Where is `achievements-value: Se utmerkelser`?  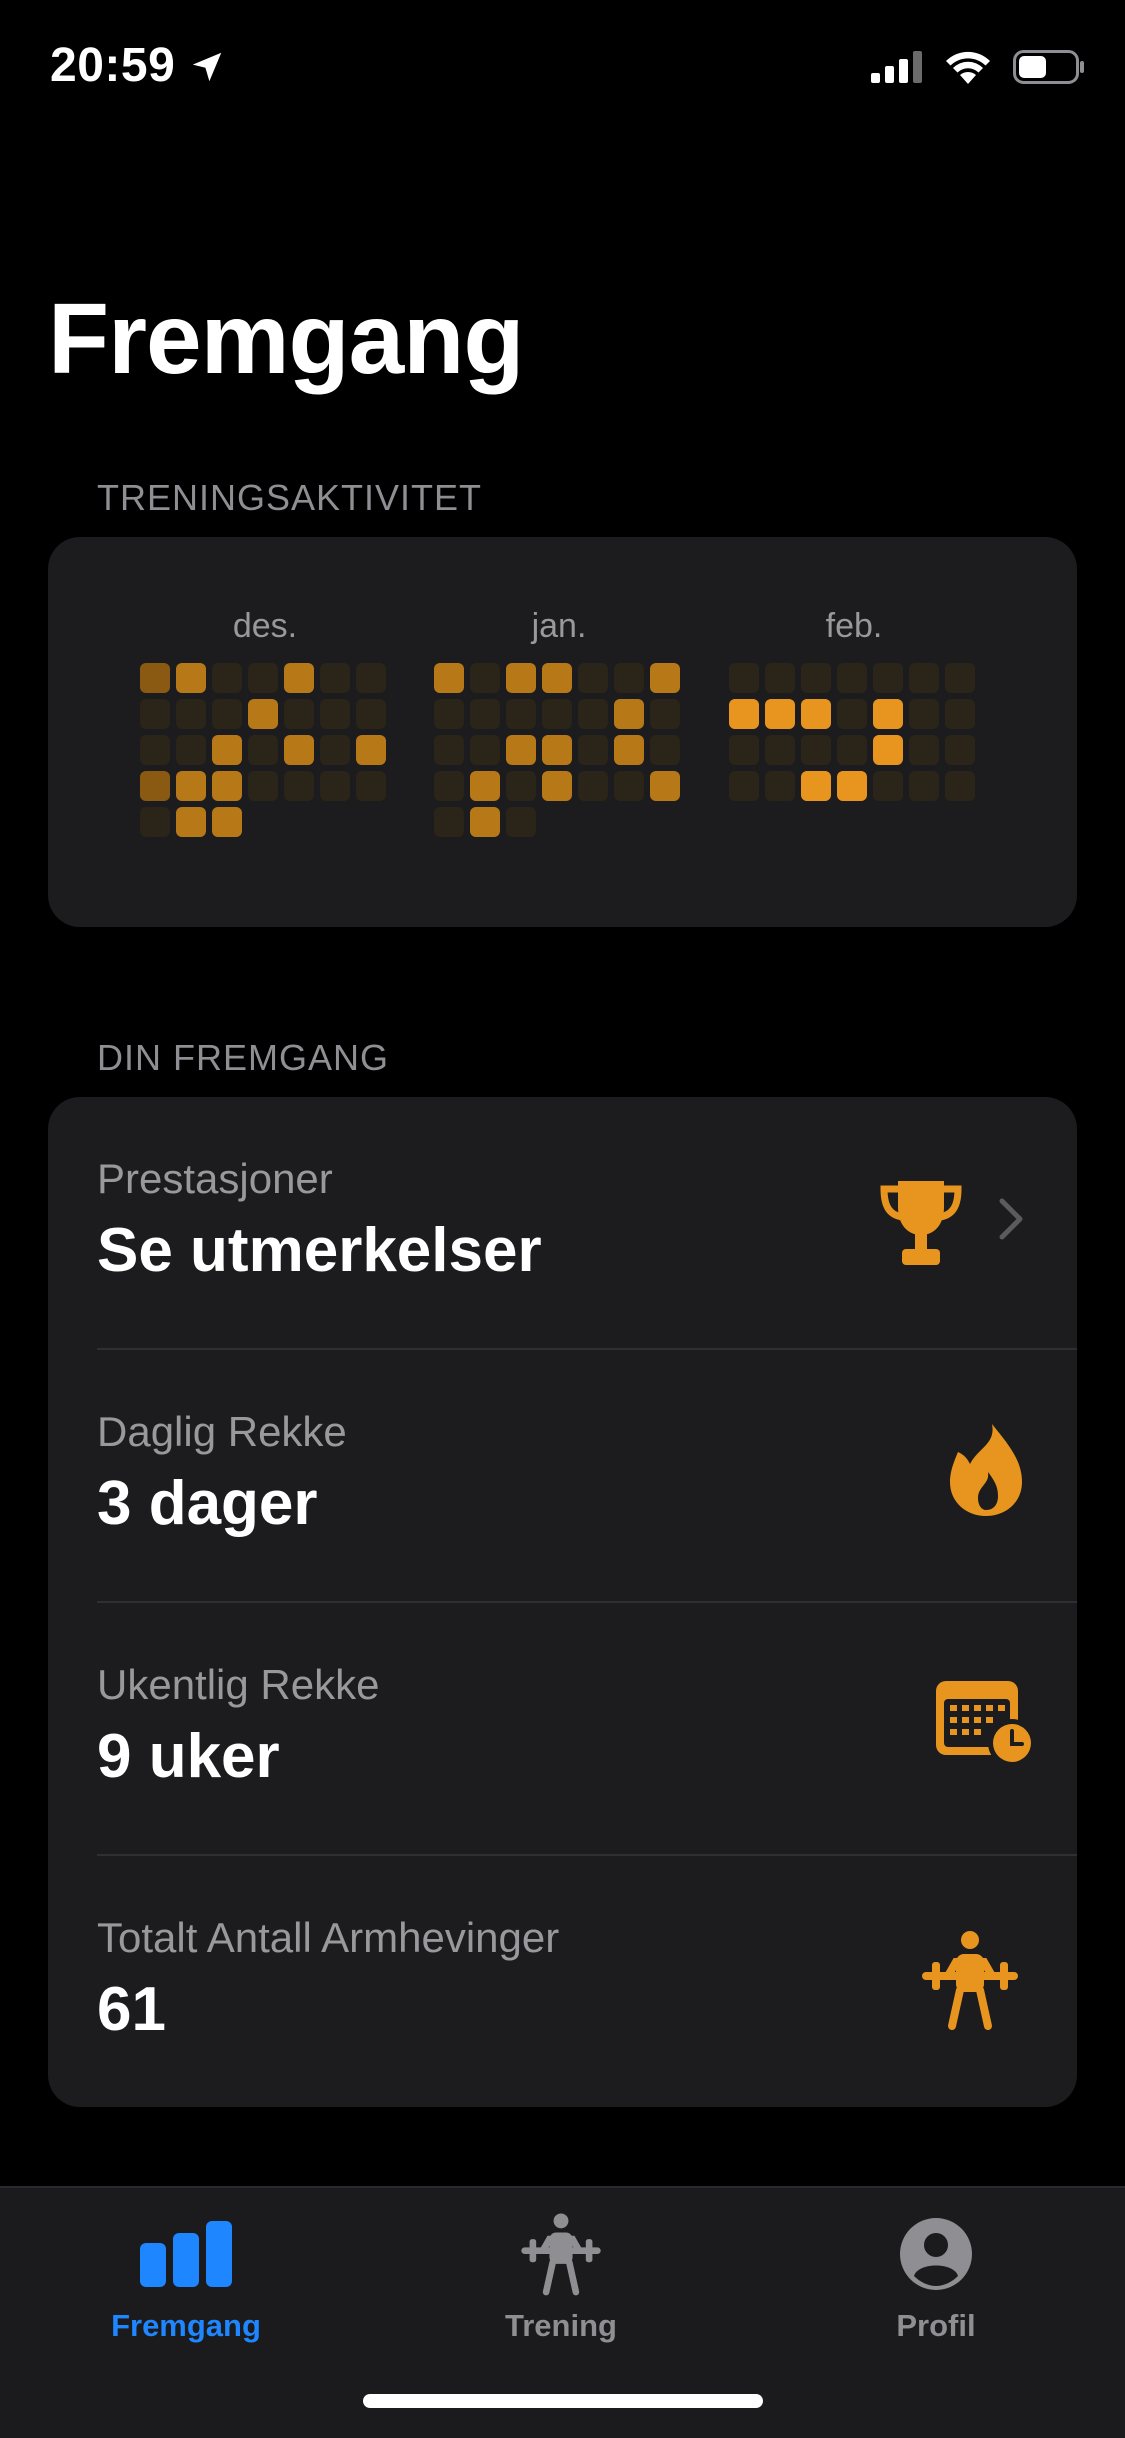
achievements-value: Se utmerkelser is located at coordinates (319, 1250).